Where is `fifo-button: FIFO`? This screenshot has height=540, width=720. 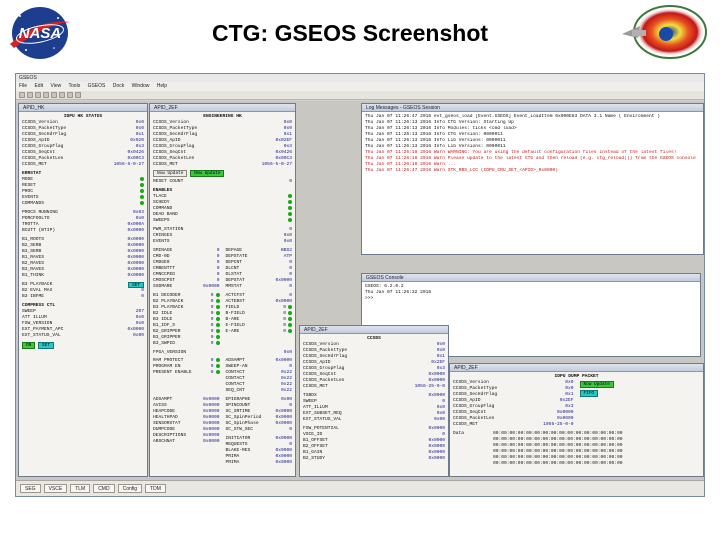 fifo-button: FIFO is located at coordinates (589, 393).